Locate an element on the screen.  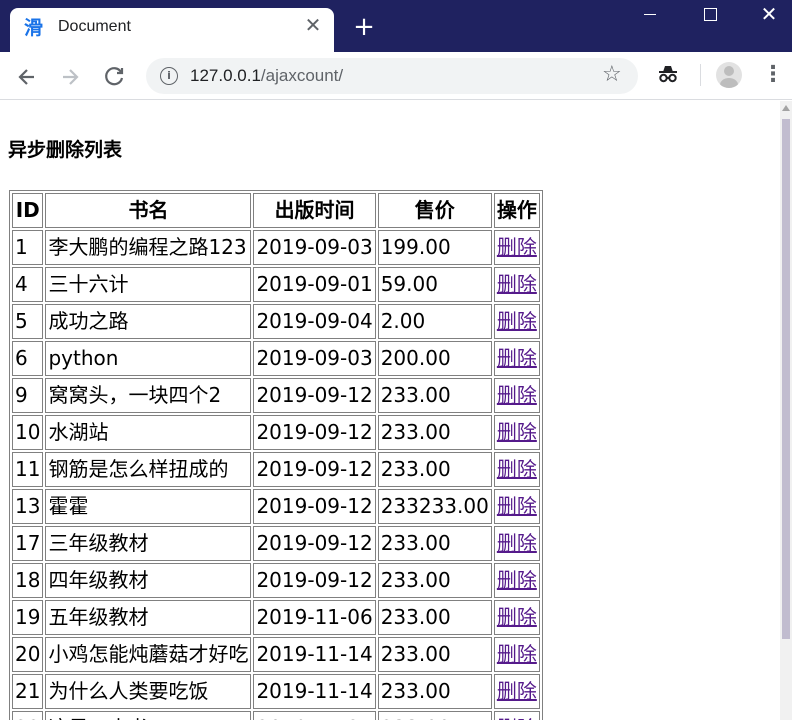
vertical-scrollbar is located at coordinates (786, 410).